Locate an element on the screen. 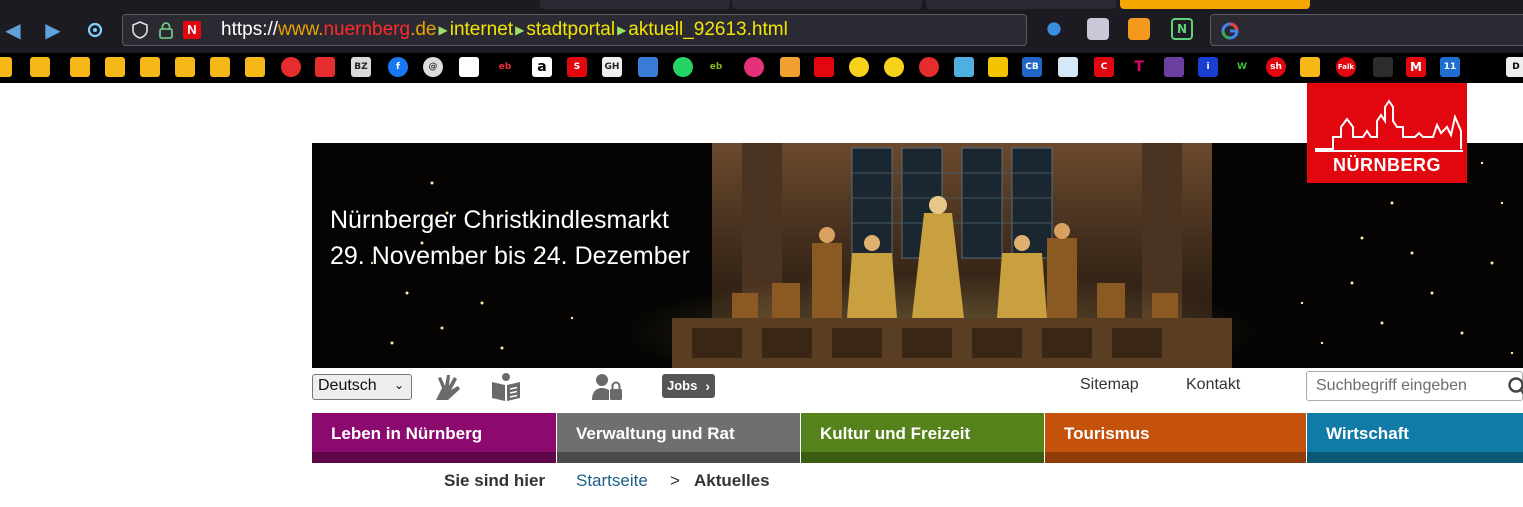  c-icon: C is located at coordinates (1104, 67).